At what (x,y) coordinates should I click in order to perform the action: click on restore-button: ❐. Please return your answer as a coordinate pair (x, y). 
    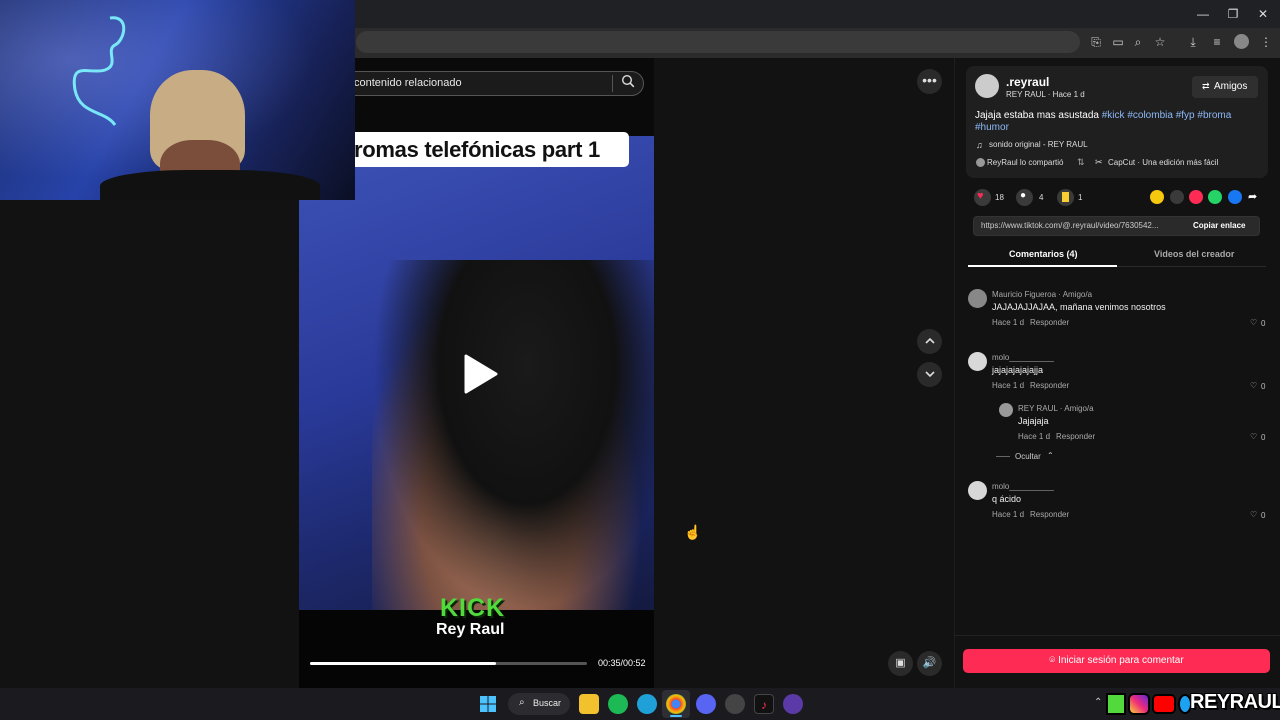
    Looking at the image, I should click on (1233, 14).